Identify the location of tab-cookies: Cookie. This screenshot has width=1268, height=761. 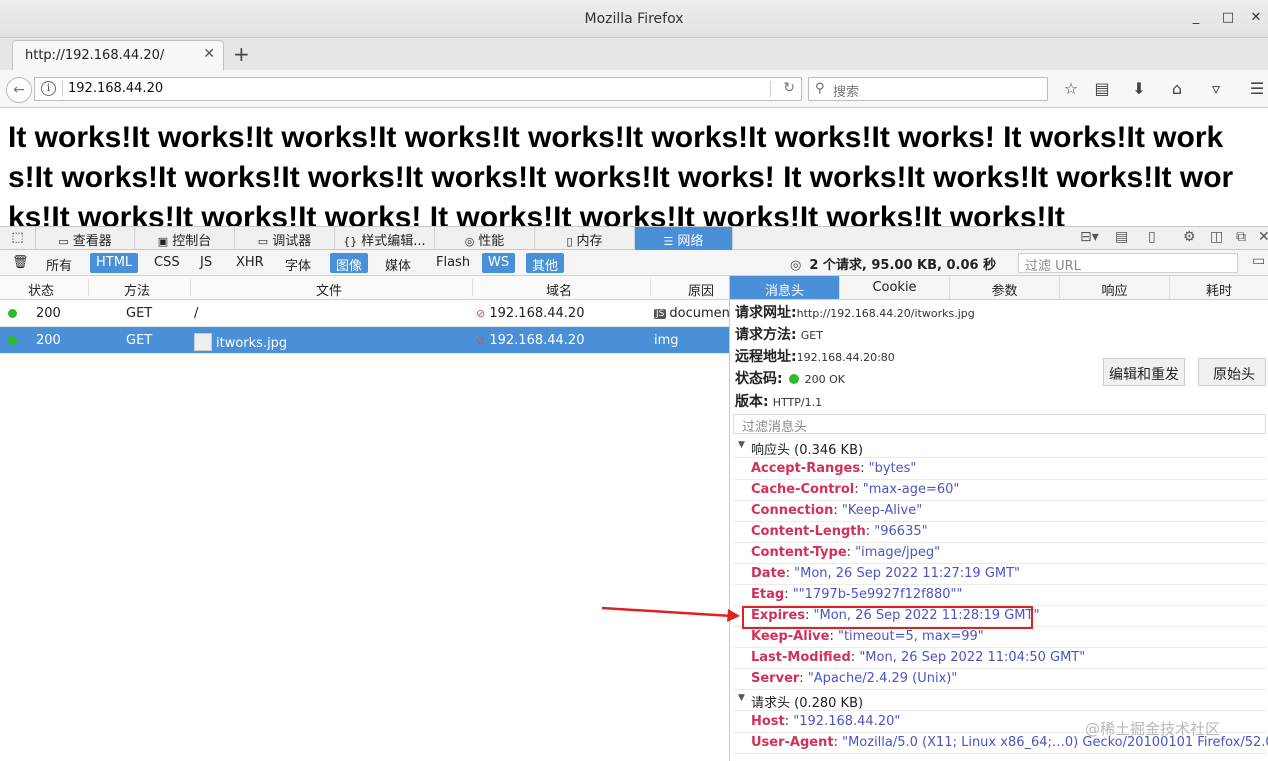
(895, 287).